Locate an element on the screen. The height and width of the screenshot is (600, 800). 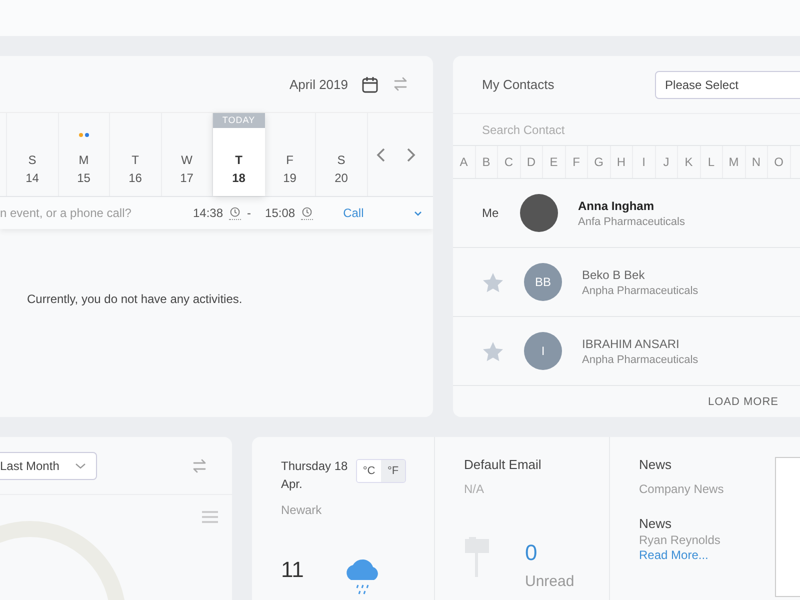
calendar-icon is located at coordinates (370, 84).